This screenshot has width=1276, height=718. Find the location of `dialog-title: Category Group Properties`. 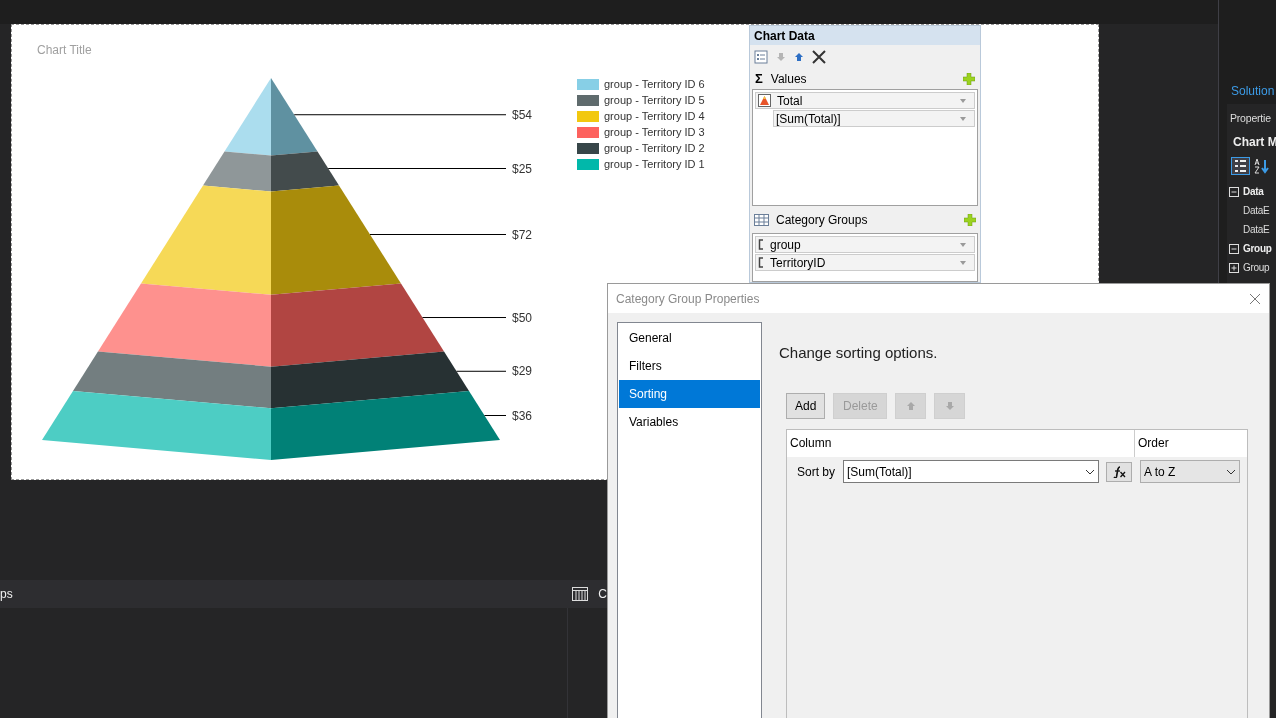

dialog-title: Category Group Properties is located at coordinates (688, 299).